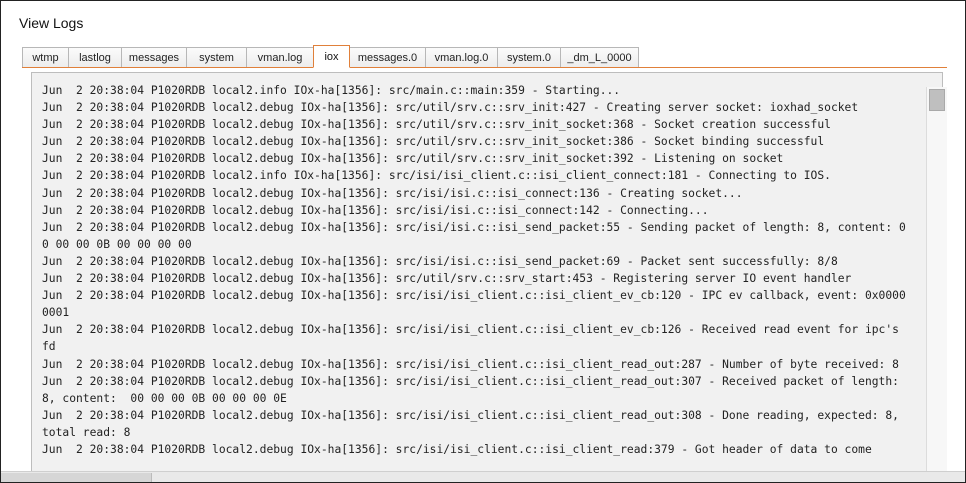 This screenshot has height=483, width=966. What do you see at coordinates (529, 57) in the screenshot?
I see `tab-system-0: system.0` at bounding box center [529, 57].